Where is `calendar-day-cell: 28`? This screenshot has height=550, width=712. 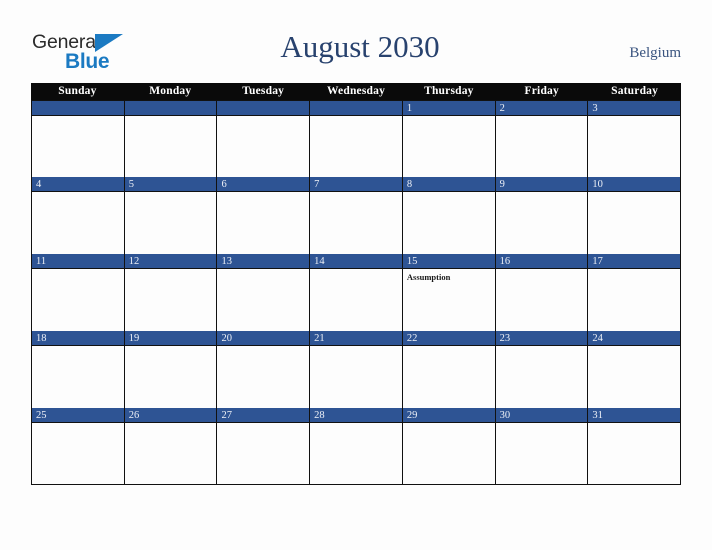 calendar-day-cell: 28 is located at coordinates (356, 446).